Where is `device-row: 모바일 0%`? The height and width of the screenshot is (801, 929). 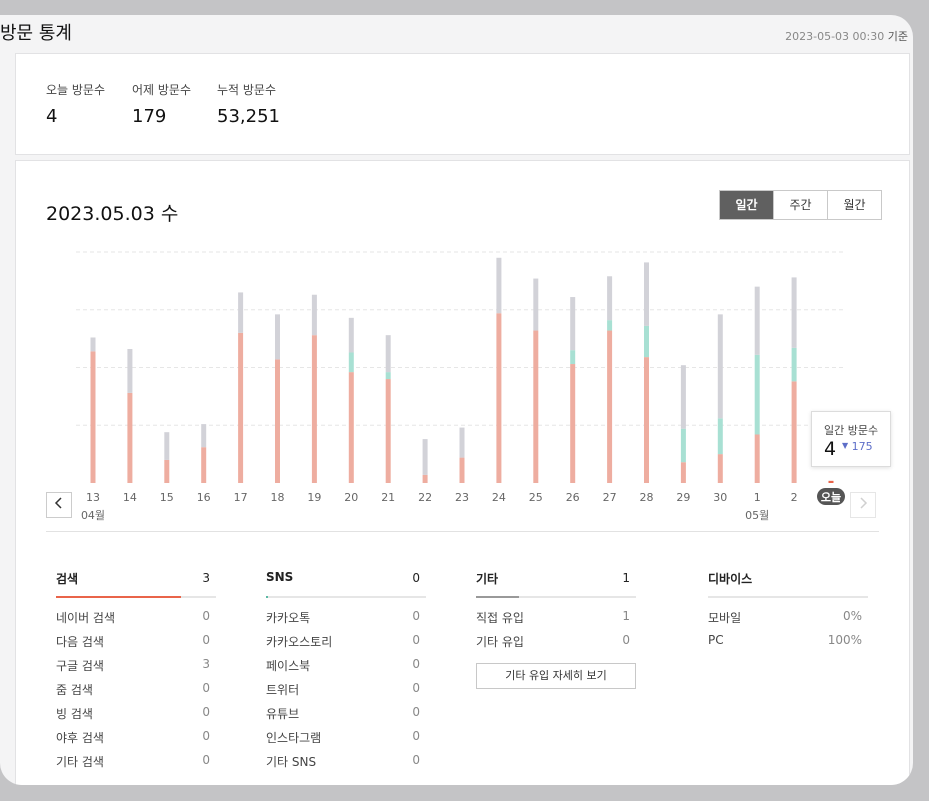
device-row: 모바일 0% is located at coordinates (788, 621).